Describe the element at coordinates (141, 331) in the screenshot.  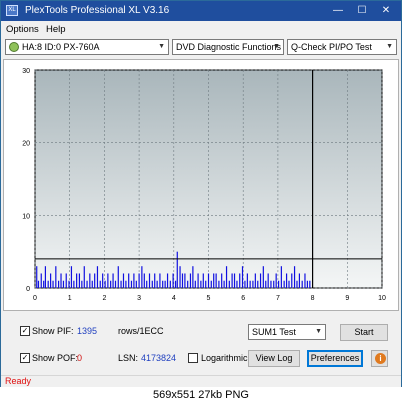
I see `pif-unit: rows/1ECC` at that location.